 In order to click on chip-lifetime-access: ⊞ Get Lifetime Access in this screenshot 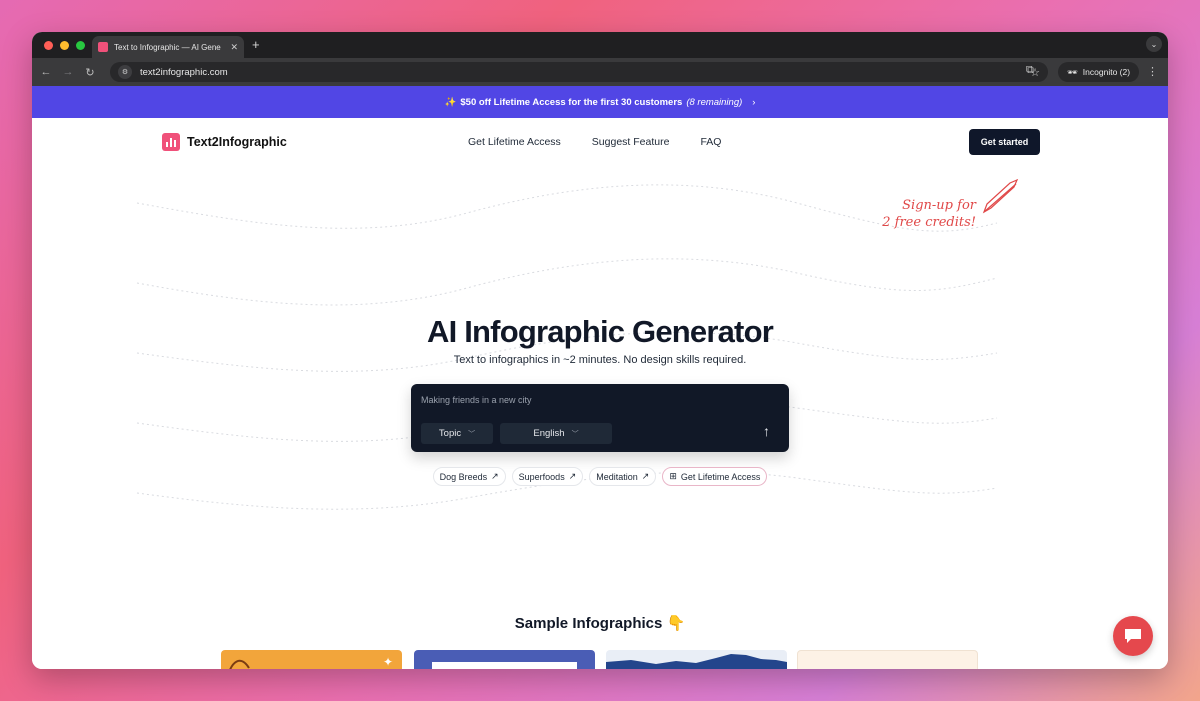, I will do `click(715, 476)`.